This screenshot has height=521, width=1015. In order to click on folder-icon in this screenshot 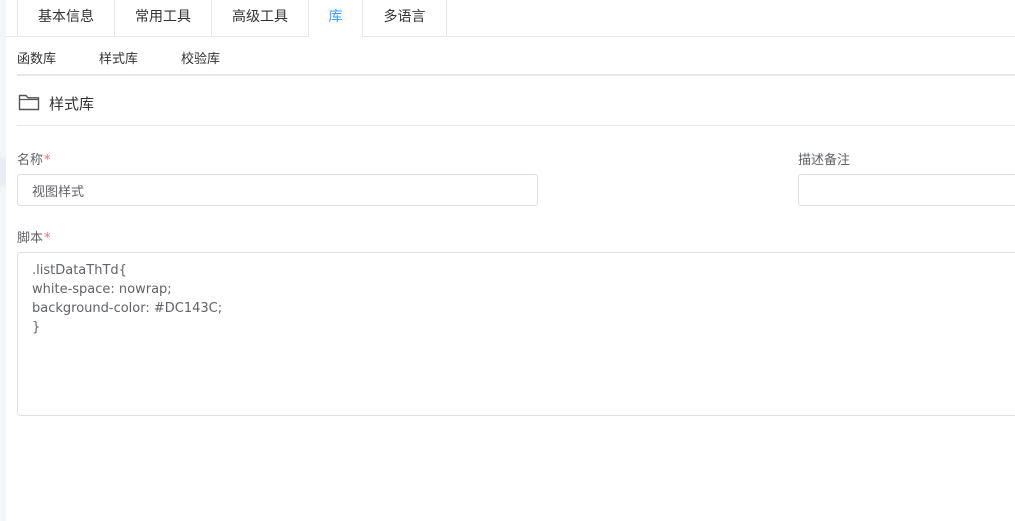, I will do `click(29, 102)`.